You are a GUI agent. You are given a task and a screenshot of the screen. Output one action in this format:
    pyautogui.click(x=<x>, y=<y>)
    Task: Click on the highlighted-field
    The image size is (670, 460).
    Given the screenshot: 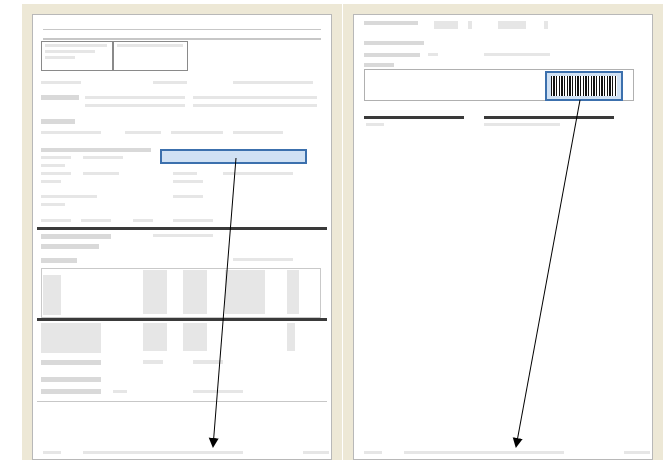 What is the action you would take?
    pyautogui.click(x=233, y=156)
    